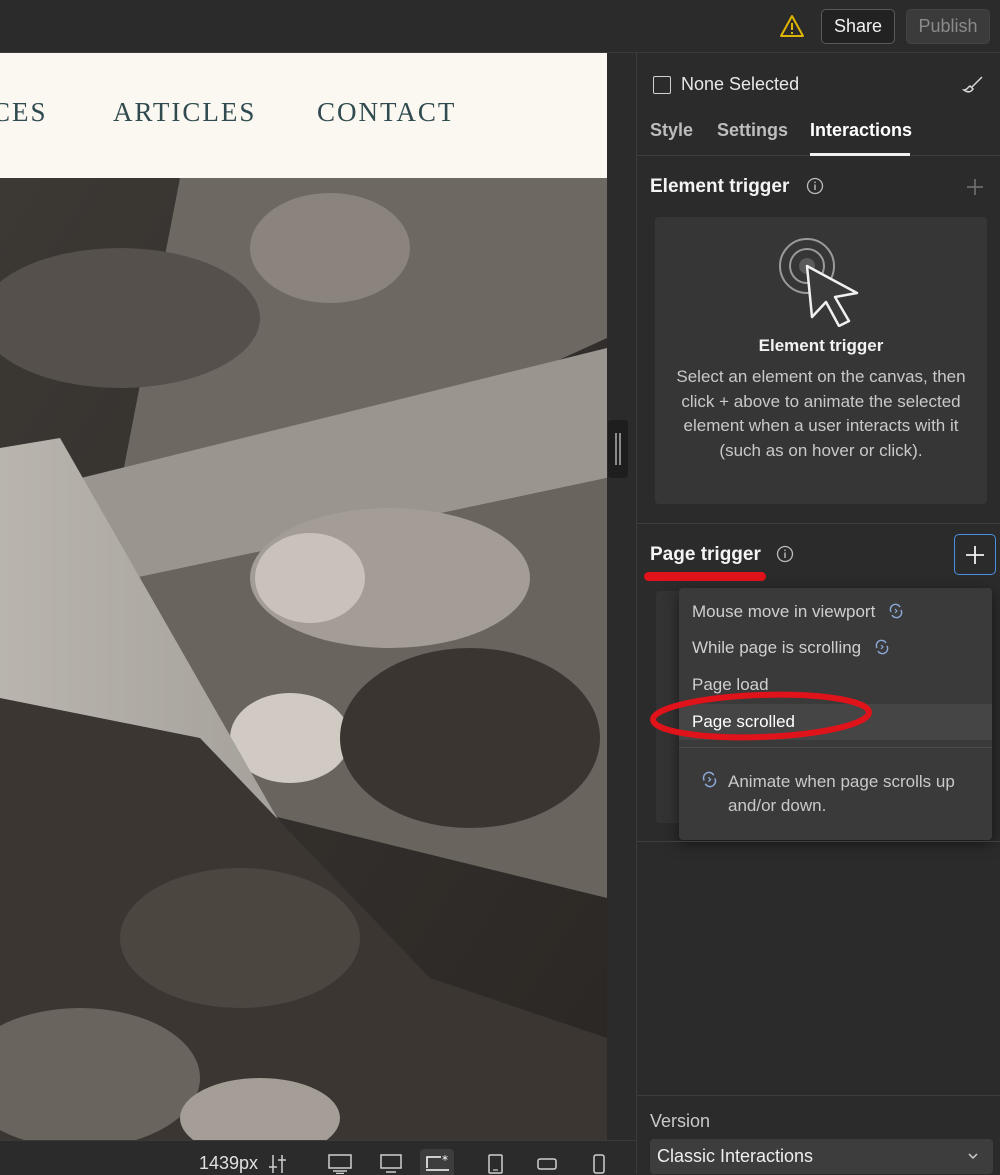 The image size is (1000, 1175). Describe the element at coordinates (948, 26) in the screenshot. I see `publish-button: Publish` at that location.